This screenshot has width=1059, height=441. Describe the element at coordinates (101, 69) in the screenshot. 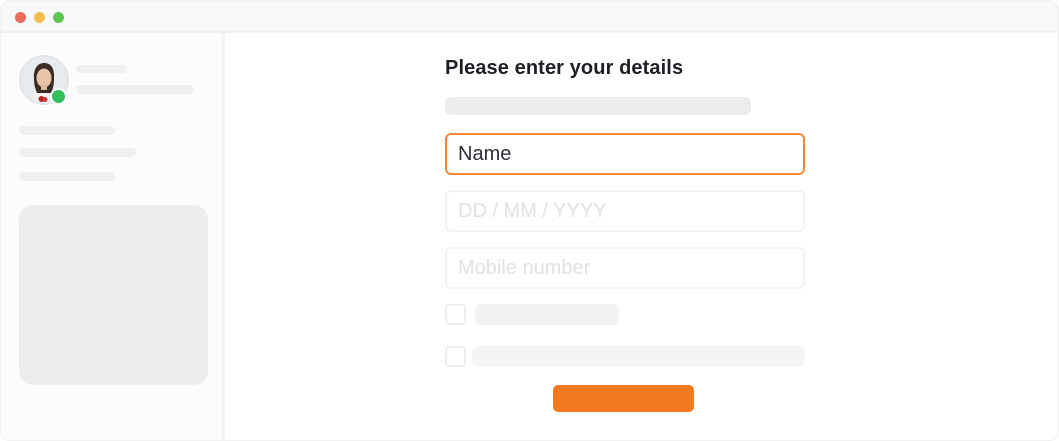

I see `profile-name-placeholder` at that location.